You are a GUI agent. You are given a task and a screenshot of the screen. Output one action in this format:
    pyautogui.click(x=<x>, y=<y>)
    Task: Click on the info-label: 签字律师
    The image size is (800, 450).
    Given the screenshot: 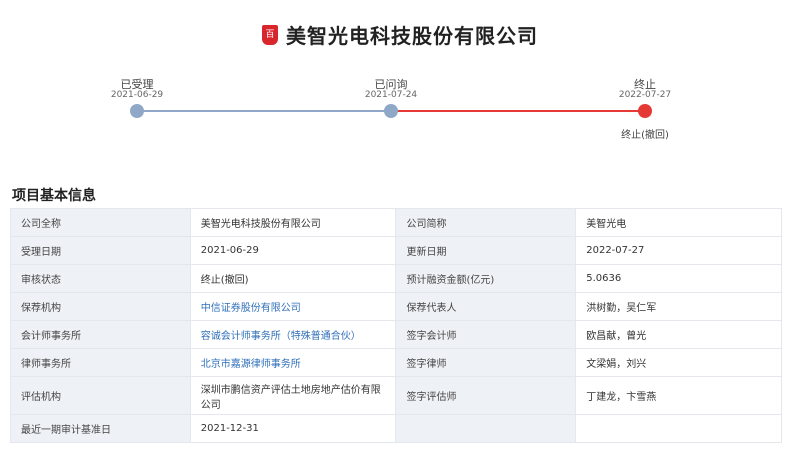 What is the action you would take?
    pyautogui.click(x=486, y=362)
    